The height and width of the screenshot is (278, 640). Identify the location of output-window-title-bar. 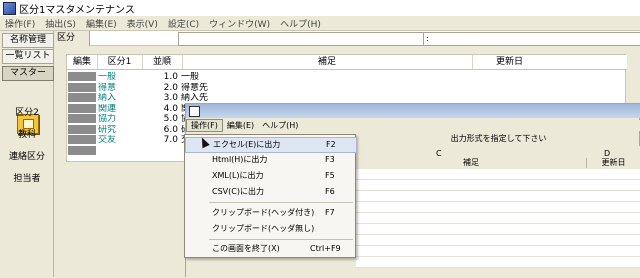
(413, 111).